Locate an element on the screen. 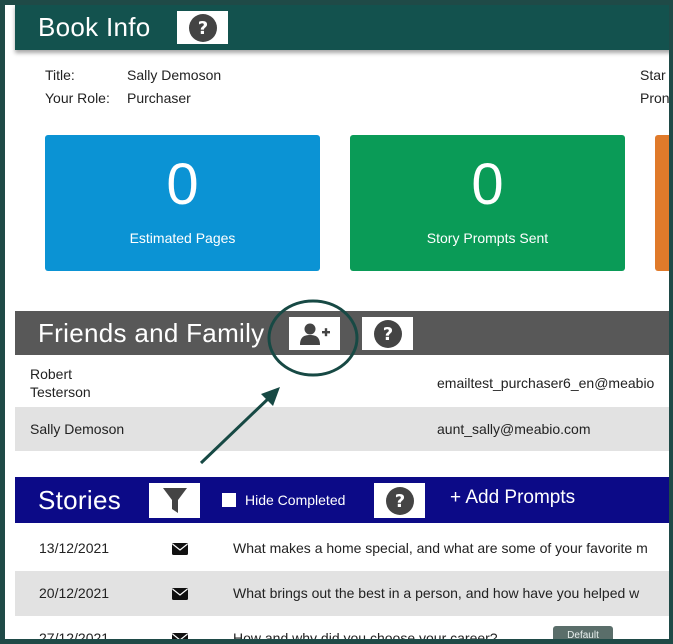 Image resolution: width=673 pixels, height=644 pixels. default-badge: Default is located at coordinates (583, 632).